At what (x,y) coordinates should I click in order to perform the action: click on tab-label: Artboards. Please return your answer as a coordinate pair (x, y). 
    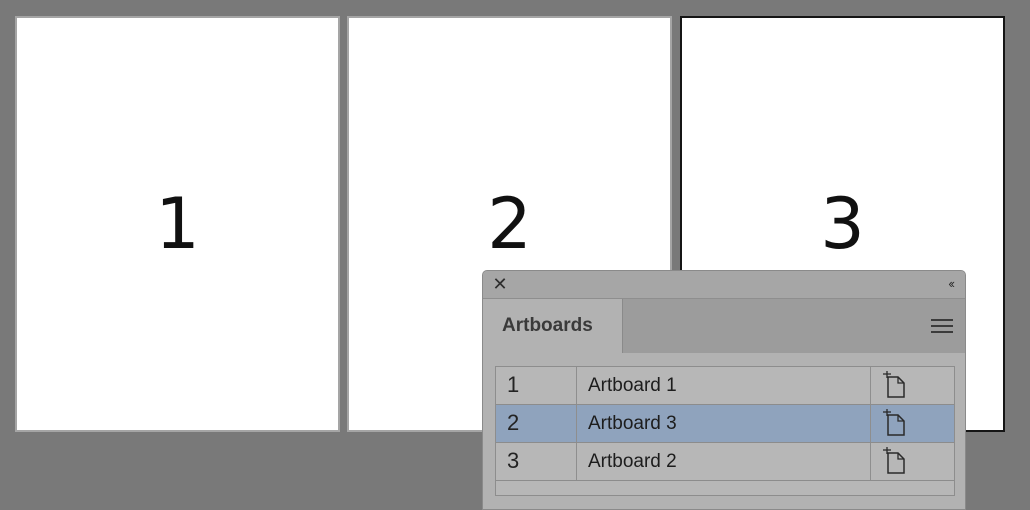
    Looking at the image, I should click on (547, 325).